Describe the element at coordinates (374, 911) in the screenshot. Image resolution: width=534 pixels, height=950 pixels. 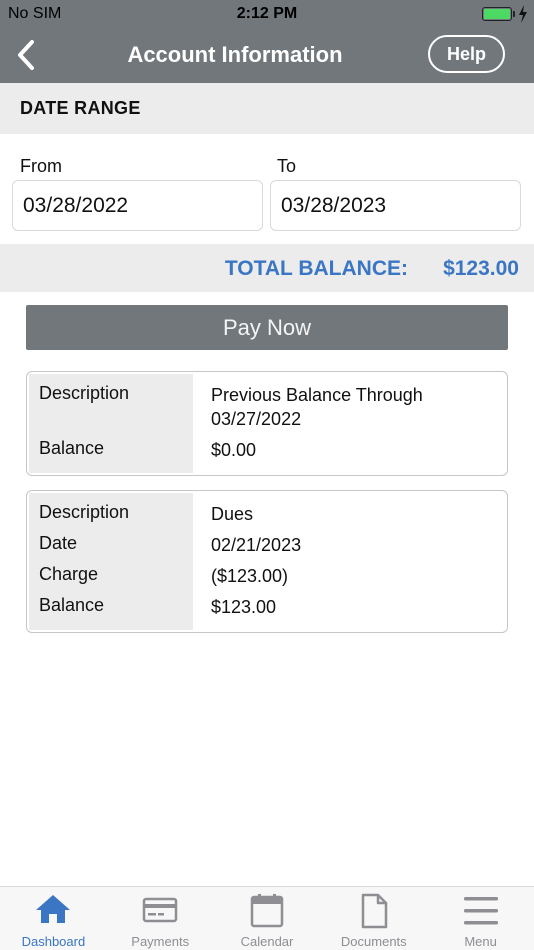
I see `document-icon` at that location.